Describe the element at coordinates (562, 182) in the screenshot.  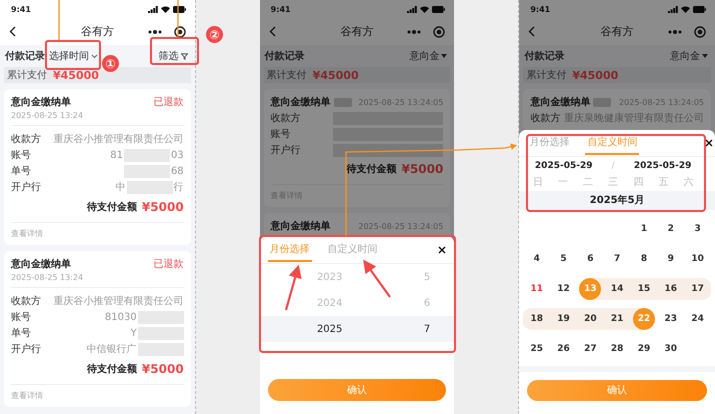
I see `weekday-label: 一` at that location.